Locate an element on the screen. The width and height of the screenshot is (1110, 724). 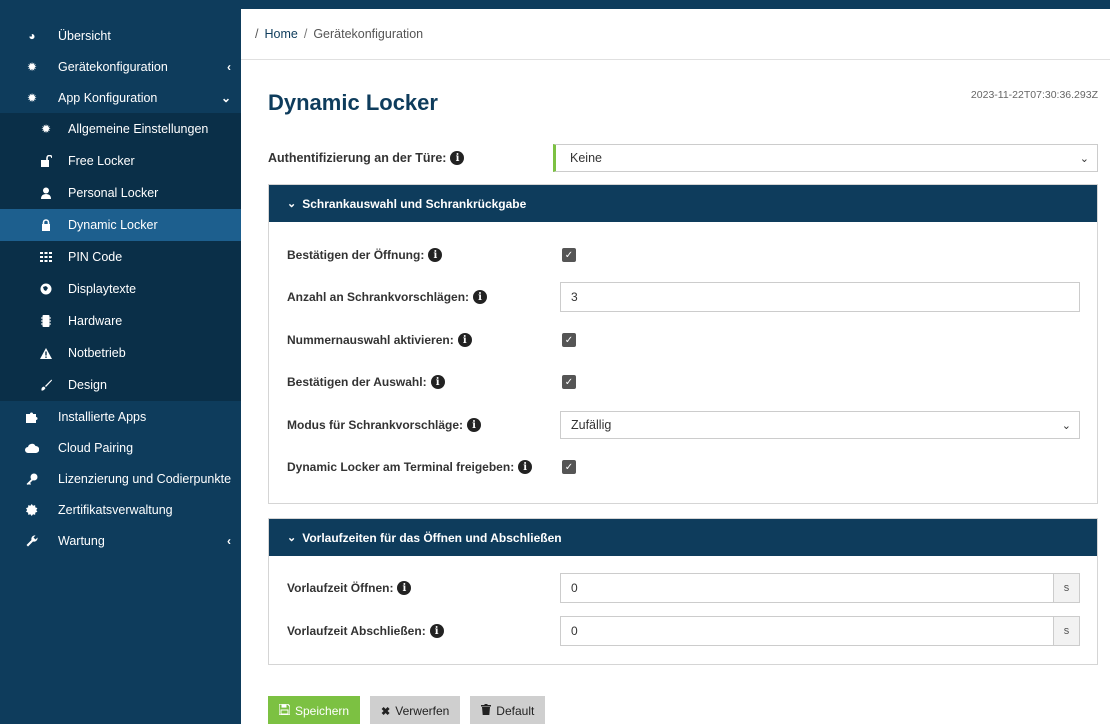
sidebar-item-label: Hardware is located at coordinates (95, 321).